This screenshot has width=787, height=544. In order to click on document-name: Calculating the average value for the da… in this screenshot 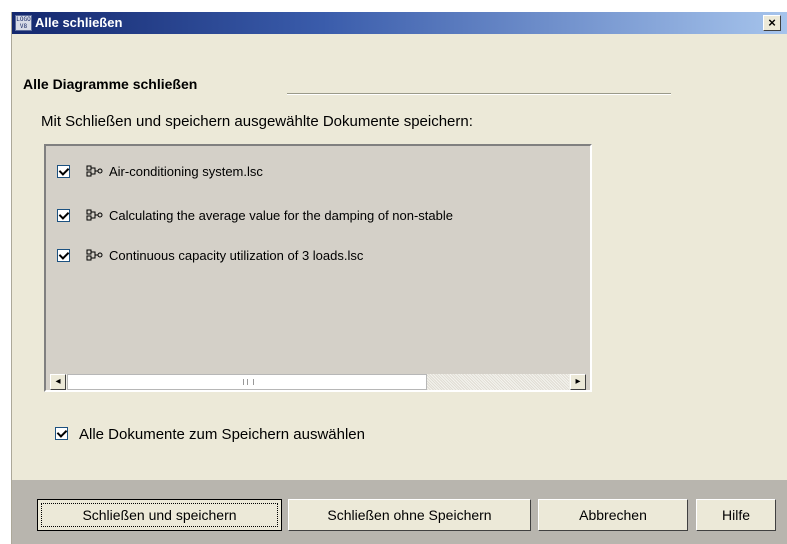, I will do `click(281, 215)`.